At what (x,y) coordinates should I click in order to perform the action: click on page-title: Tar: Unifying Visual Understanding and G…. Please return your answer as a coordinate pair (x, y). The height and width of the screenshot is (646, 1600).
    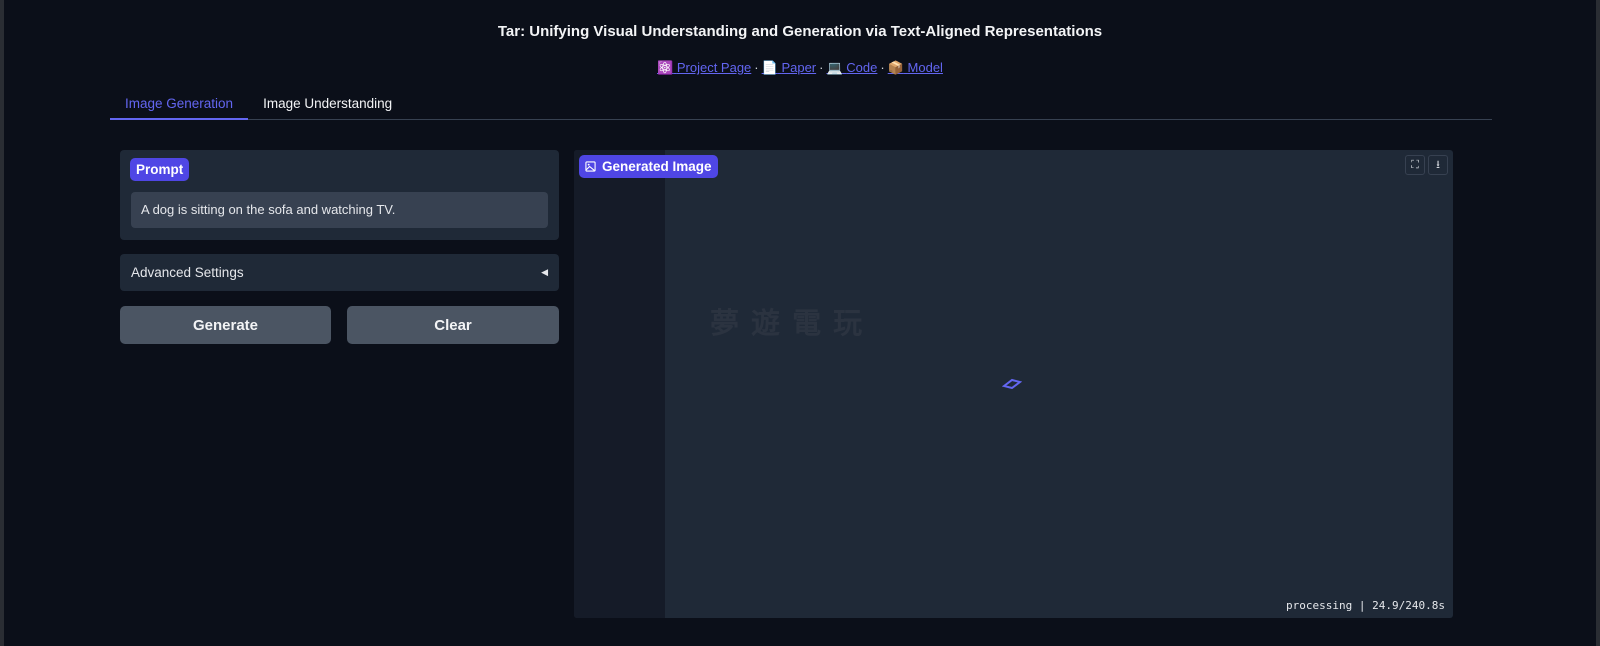
    Looking at the image, I should click on (800, 31).